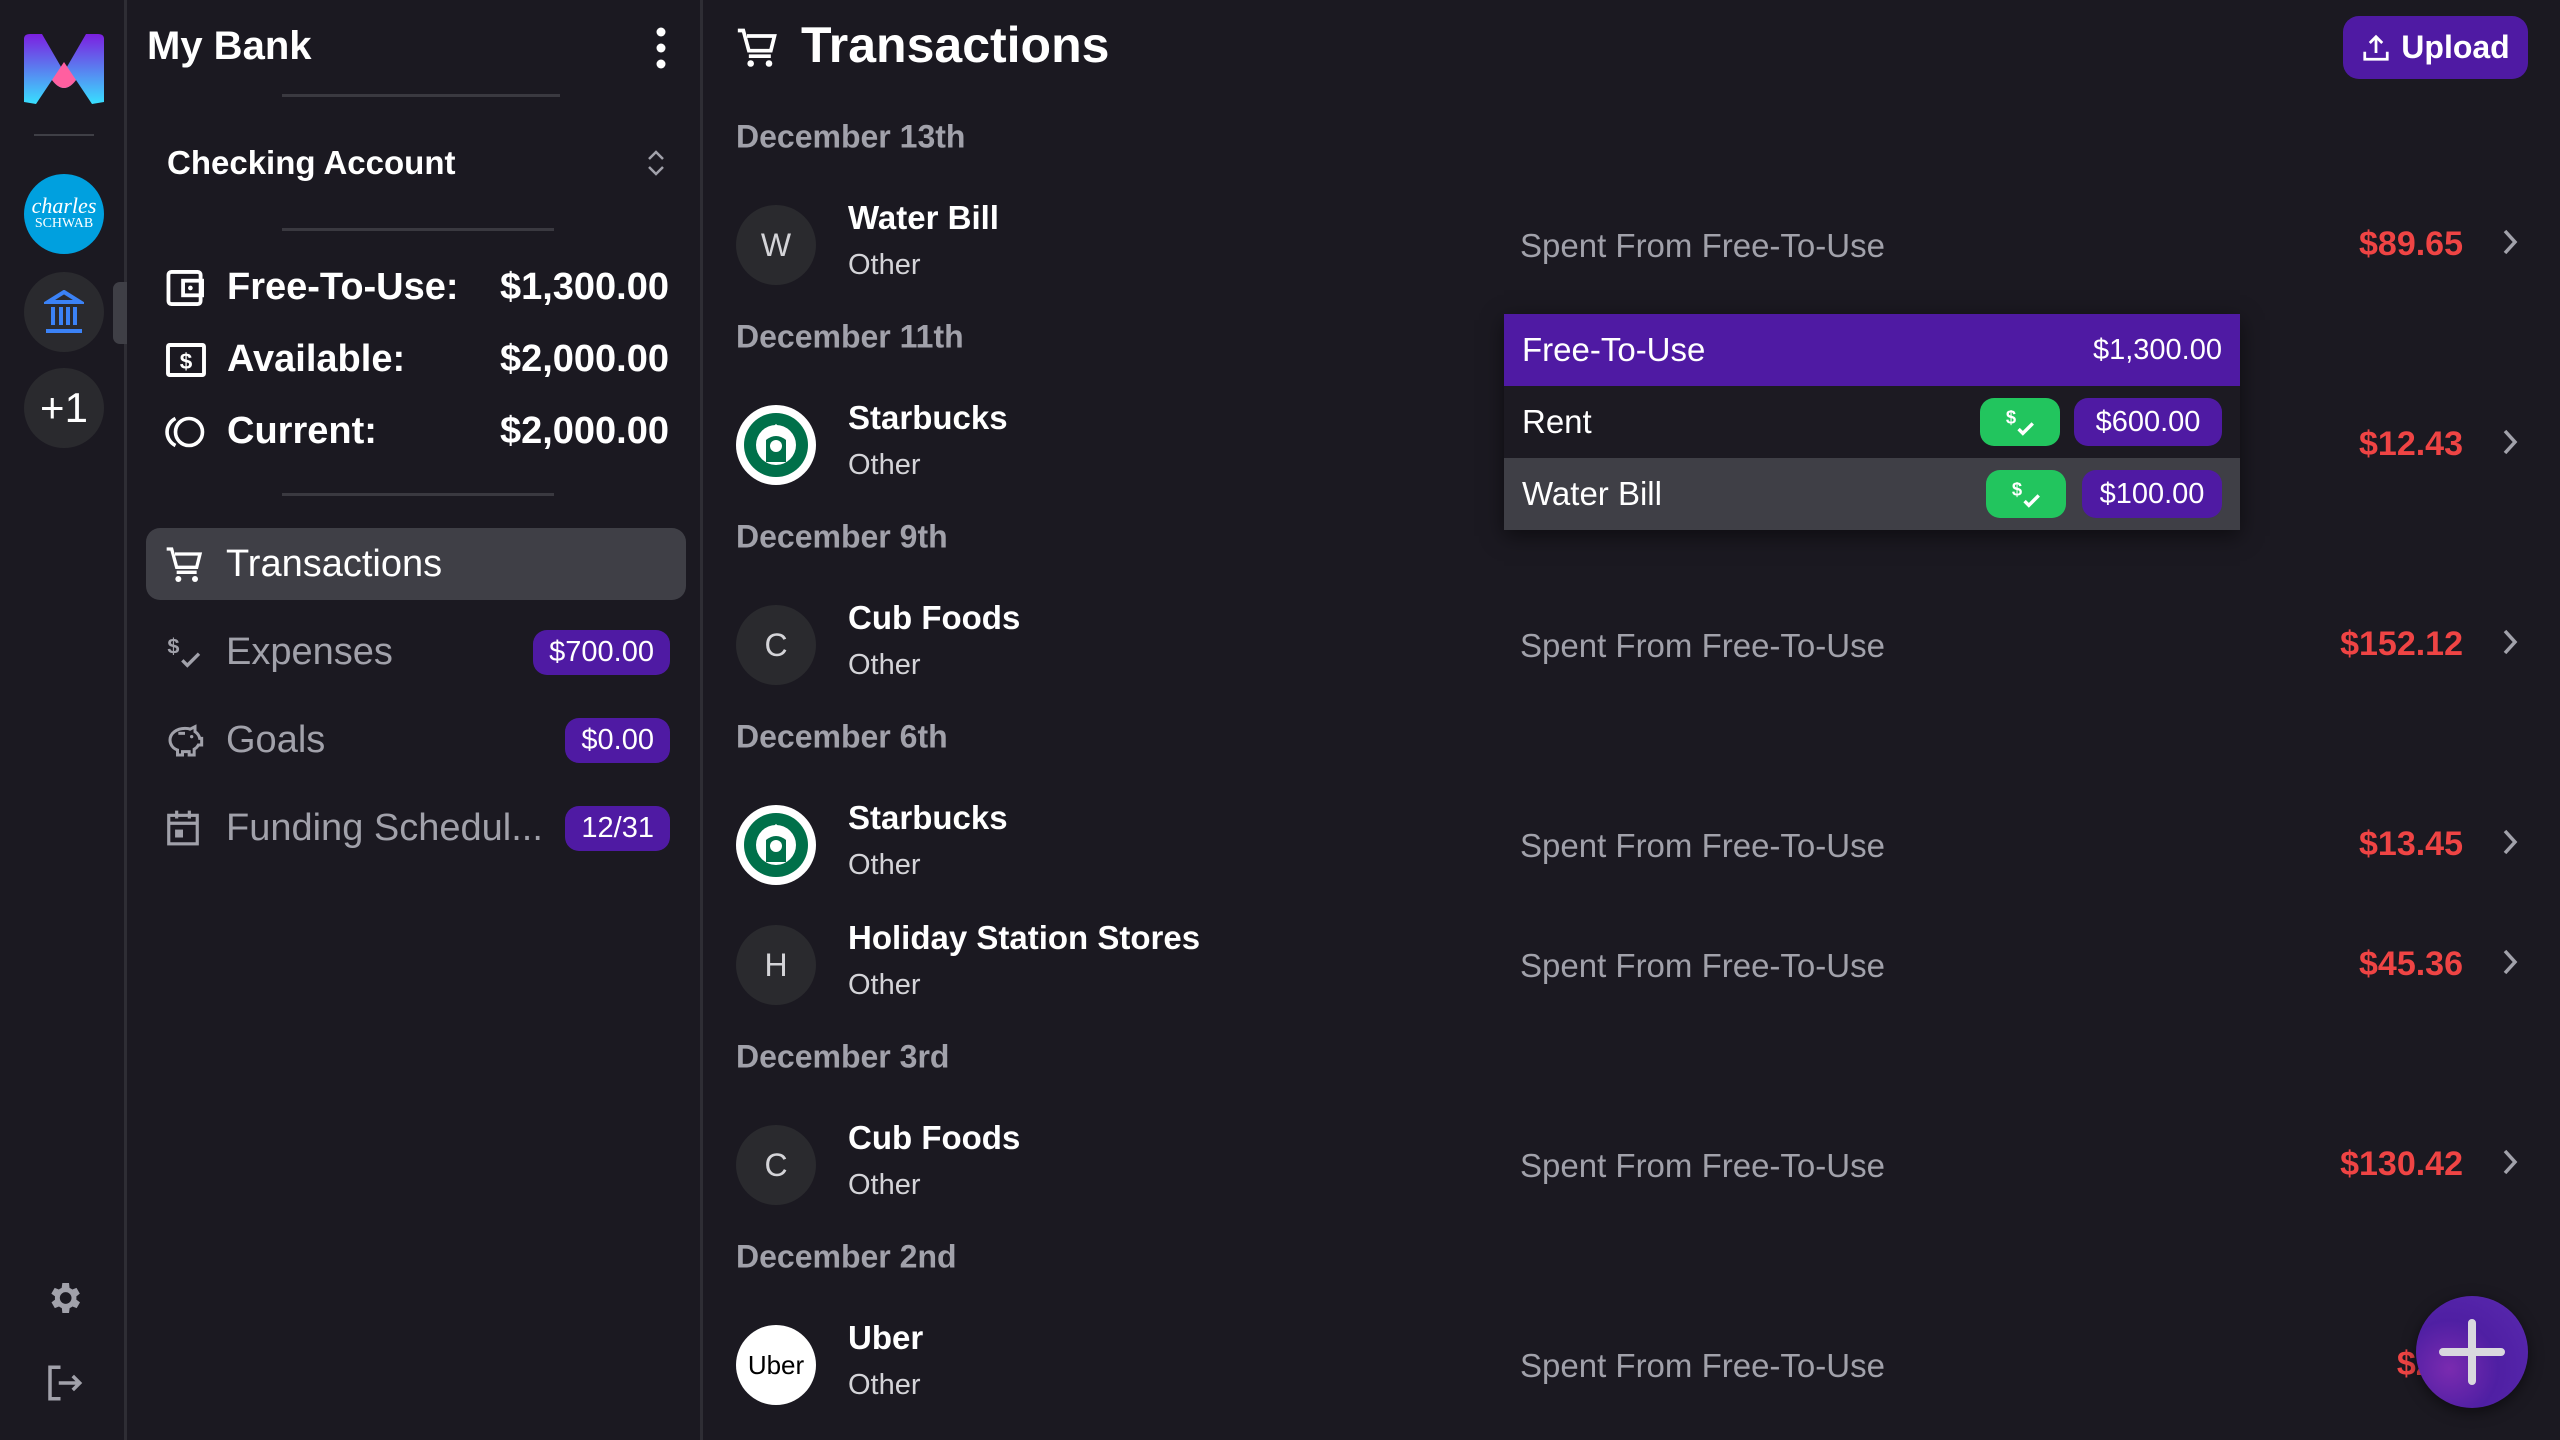 The height and width of the screenshot is (1440, 2560). What do you see at coordinates (955, 45) in the screenshot?
I see `page-title: Transactions` at bounding box center [955, 45].